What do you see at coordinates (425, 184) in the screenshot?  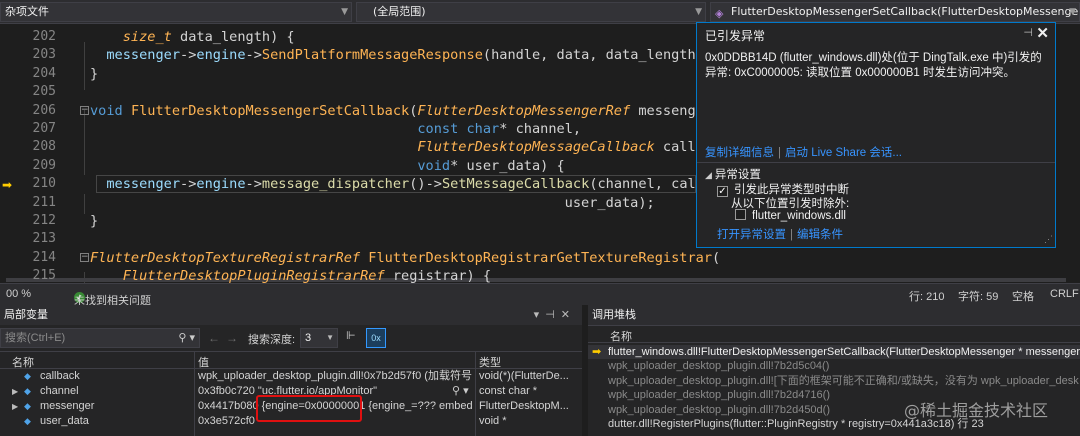 I see `code-token: ()->` at bounding box center [425, 184].